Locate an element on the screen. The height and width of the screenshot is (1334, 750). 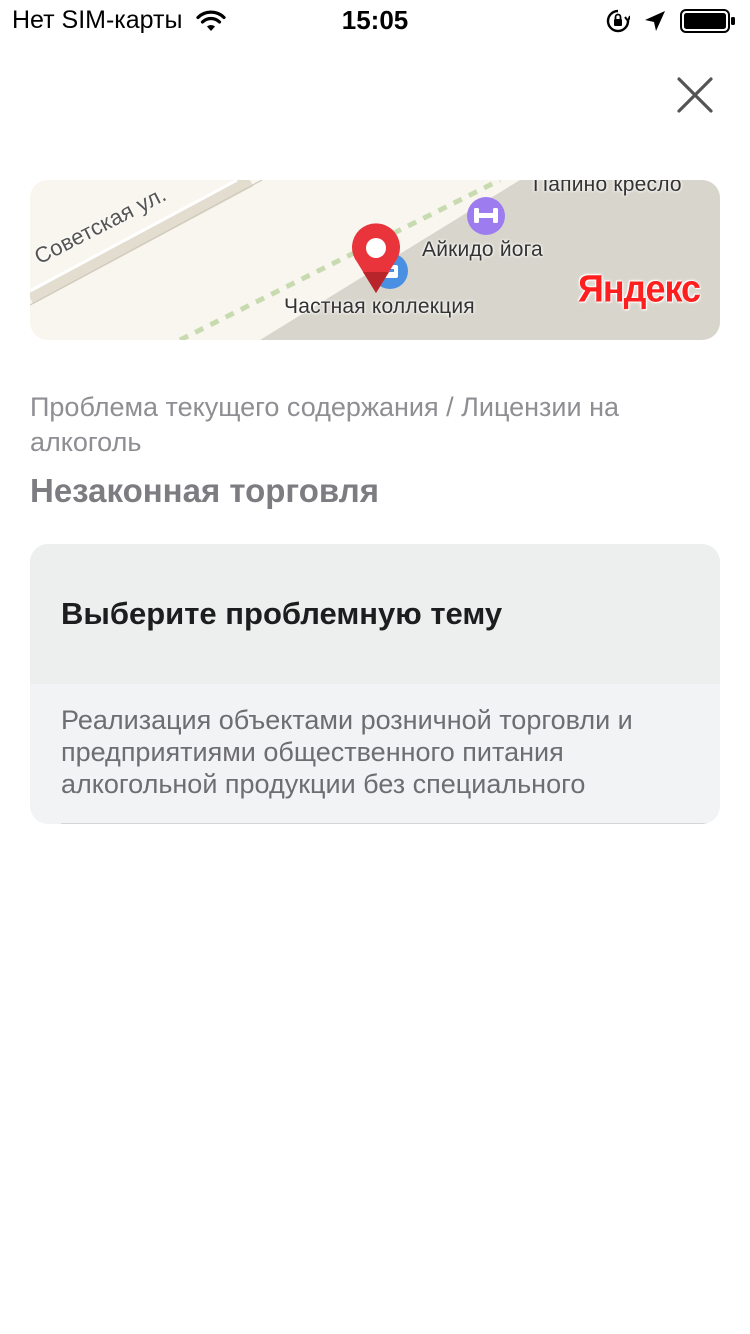
topic-card-title: Выберите проблемную тему is located at coordinates (282, 613).